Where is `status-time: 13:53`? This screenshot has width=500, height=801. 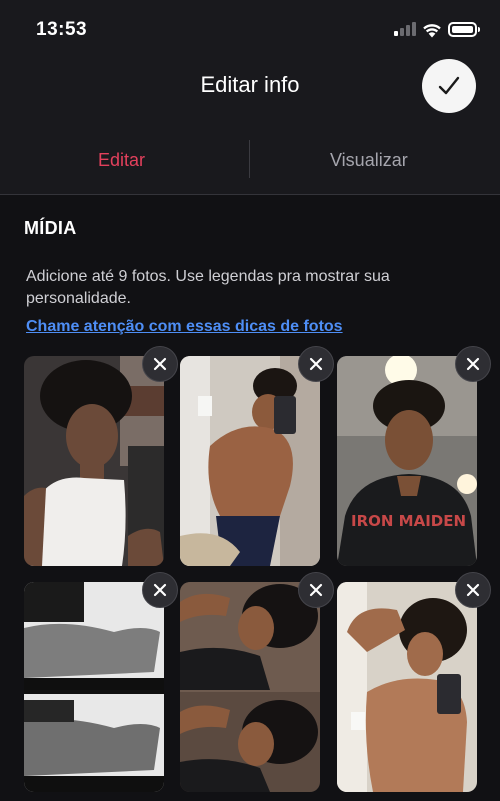
status-time: 13:53 is located at coordinates (62, 29).